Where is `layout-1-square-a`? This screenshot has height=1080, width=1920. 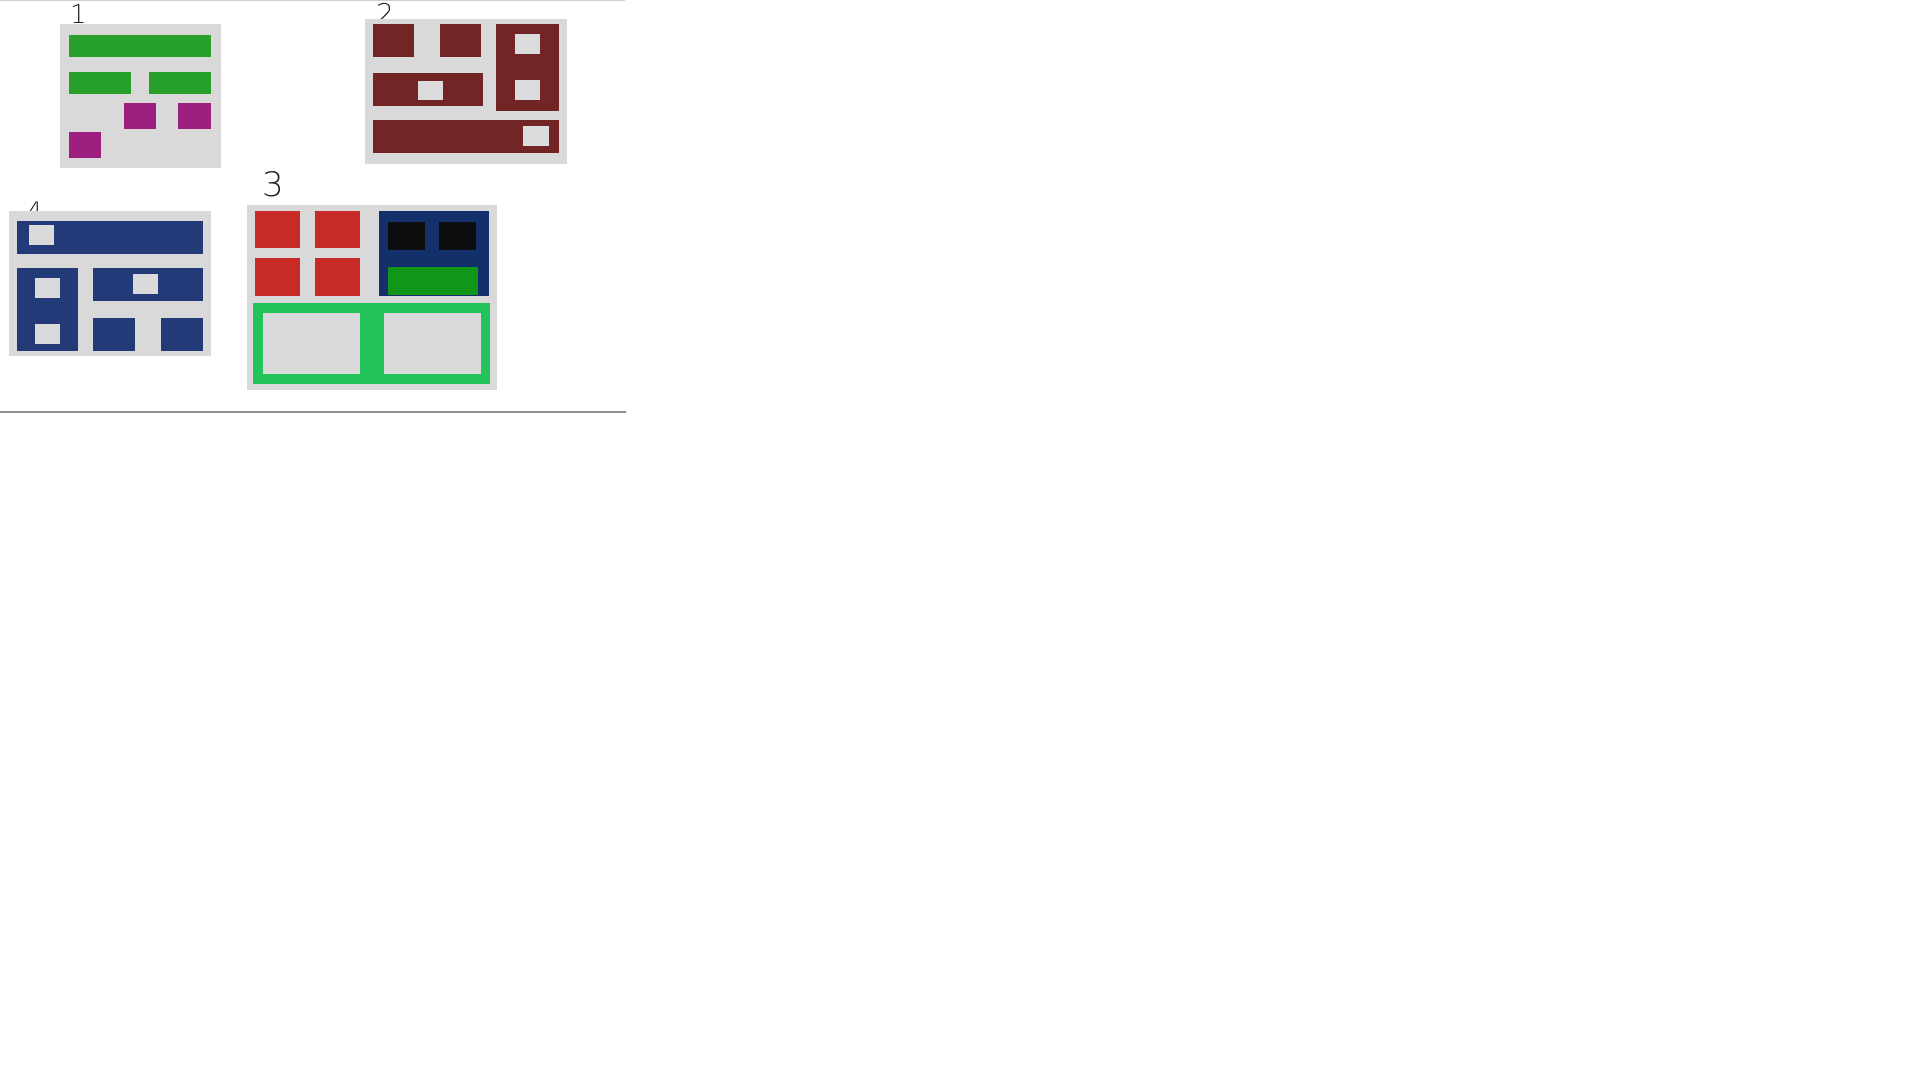 layout-1-square-a is located at coordinates (140, 116).